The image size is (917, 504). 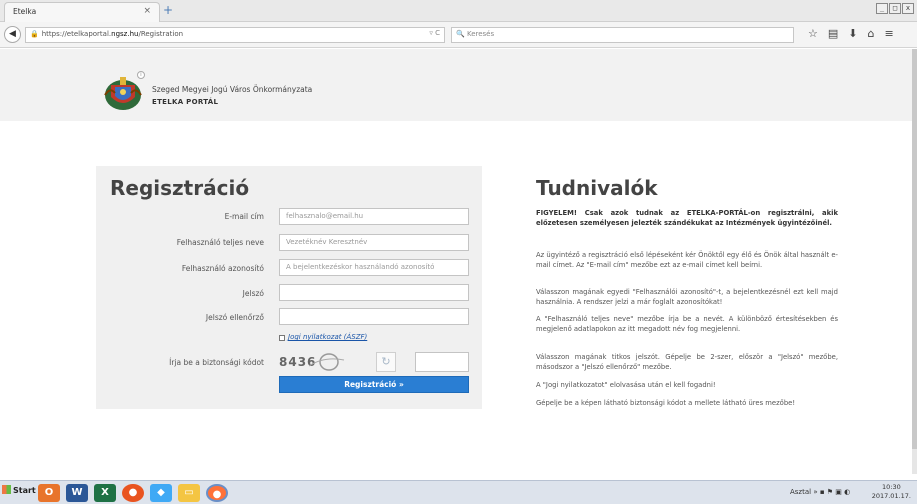 What do you see at coordinates (800, 492) in the screenshot?
I see `desktop-label: Asztal` at bounding box center [800, 492].